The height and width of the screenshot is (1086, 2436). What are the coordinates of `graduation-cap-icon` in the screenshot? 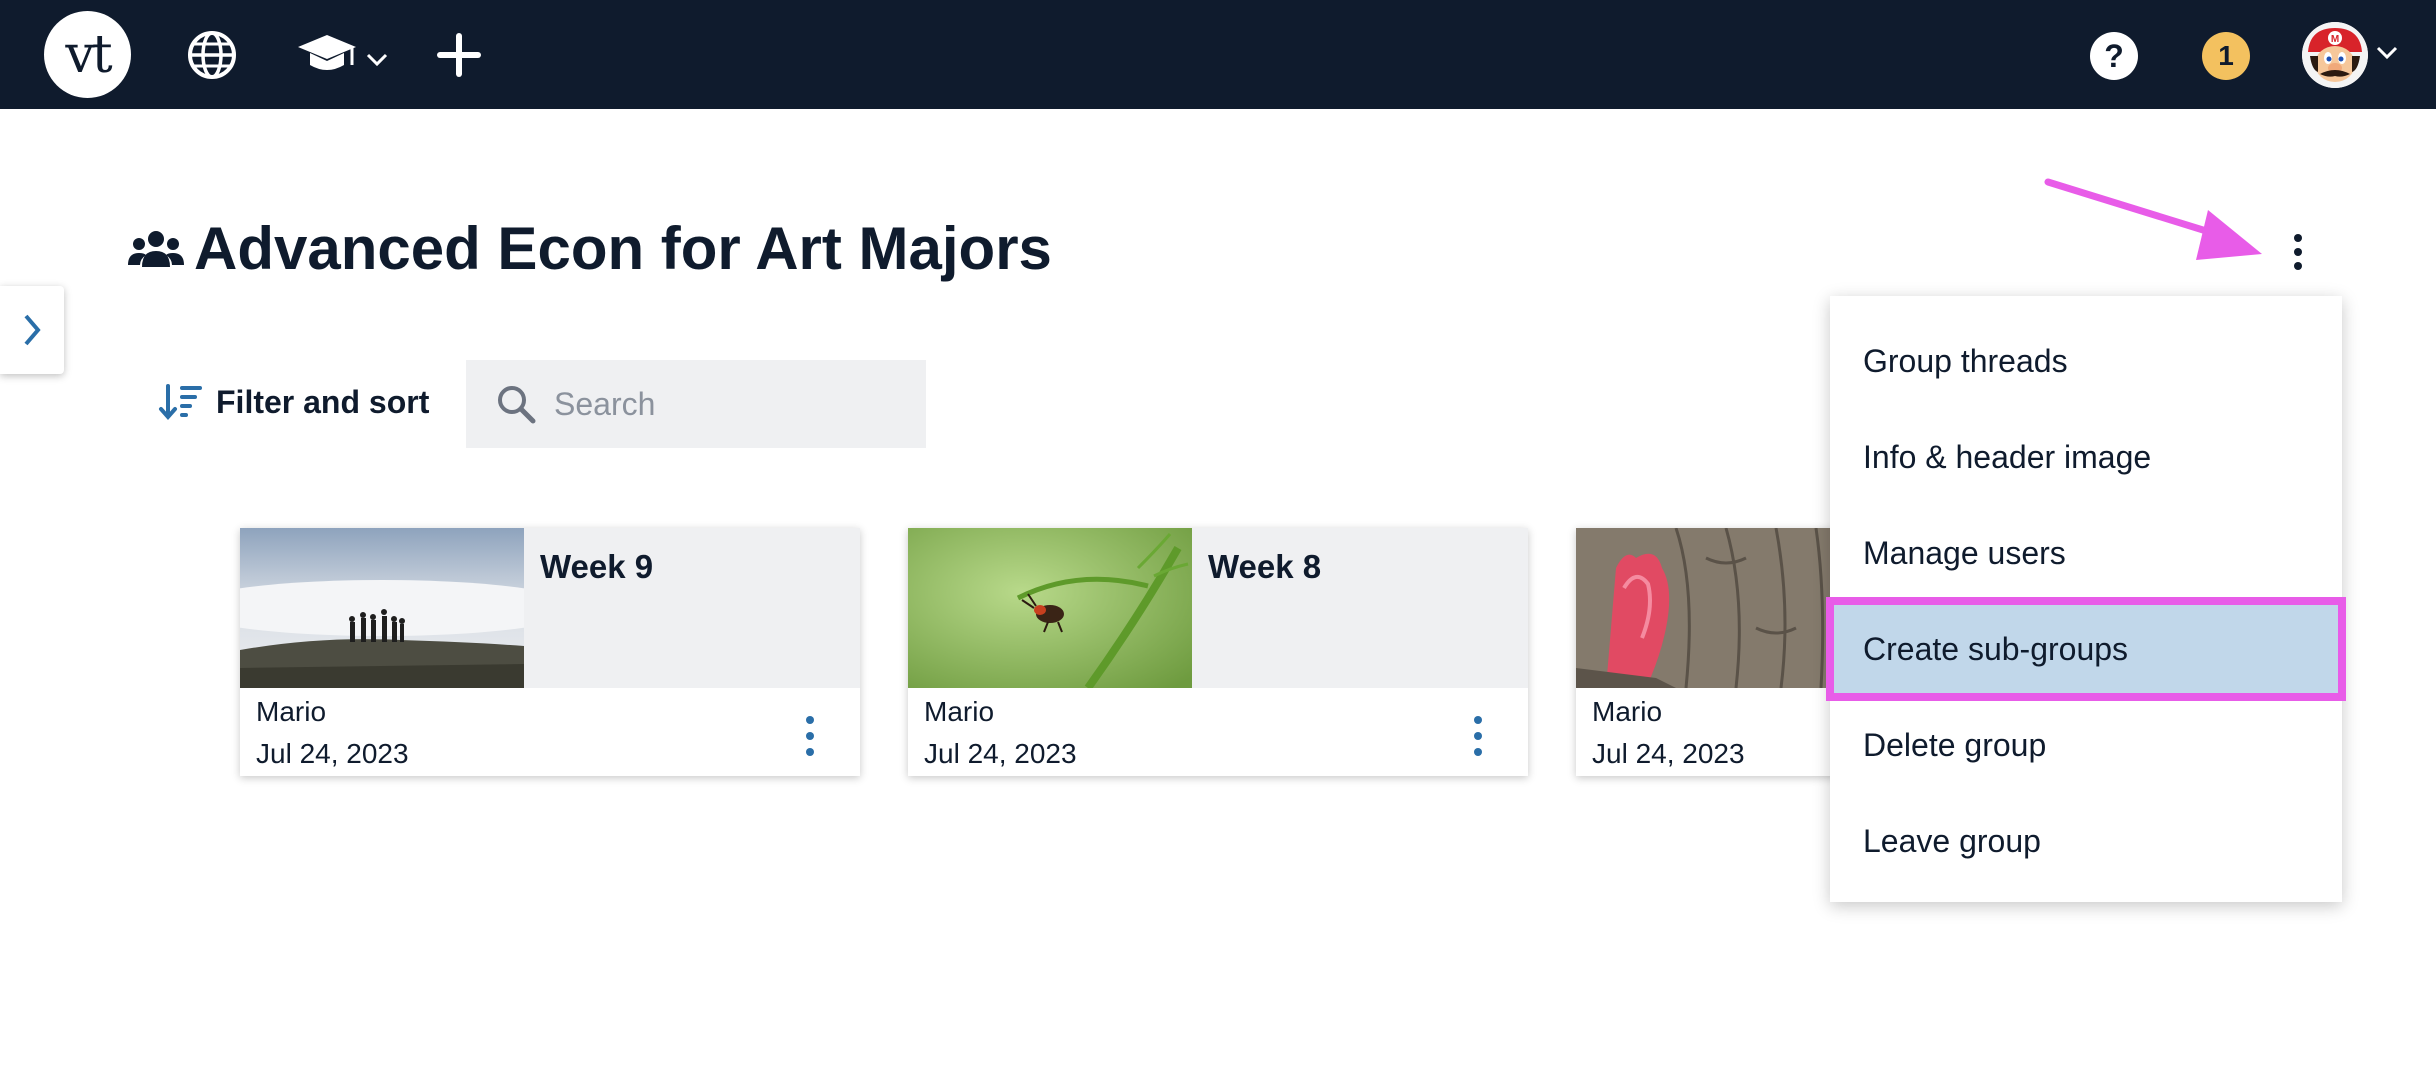 It's located at (327, 52).